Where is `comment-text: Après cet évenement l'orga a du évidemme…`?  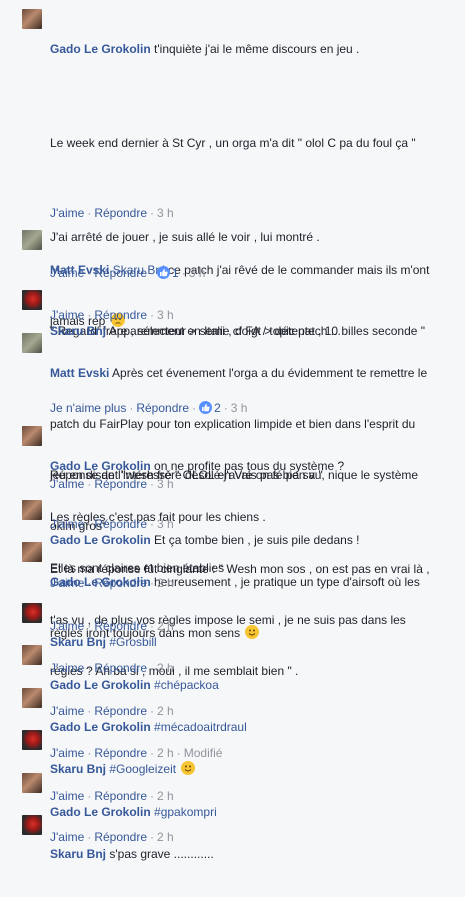
comment-text: Après cet évenement l'orga a du évidemme… is located at coordinates (270, 373).